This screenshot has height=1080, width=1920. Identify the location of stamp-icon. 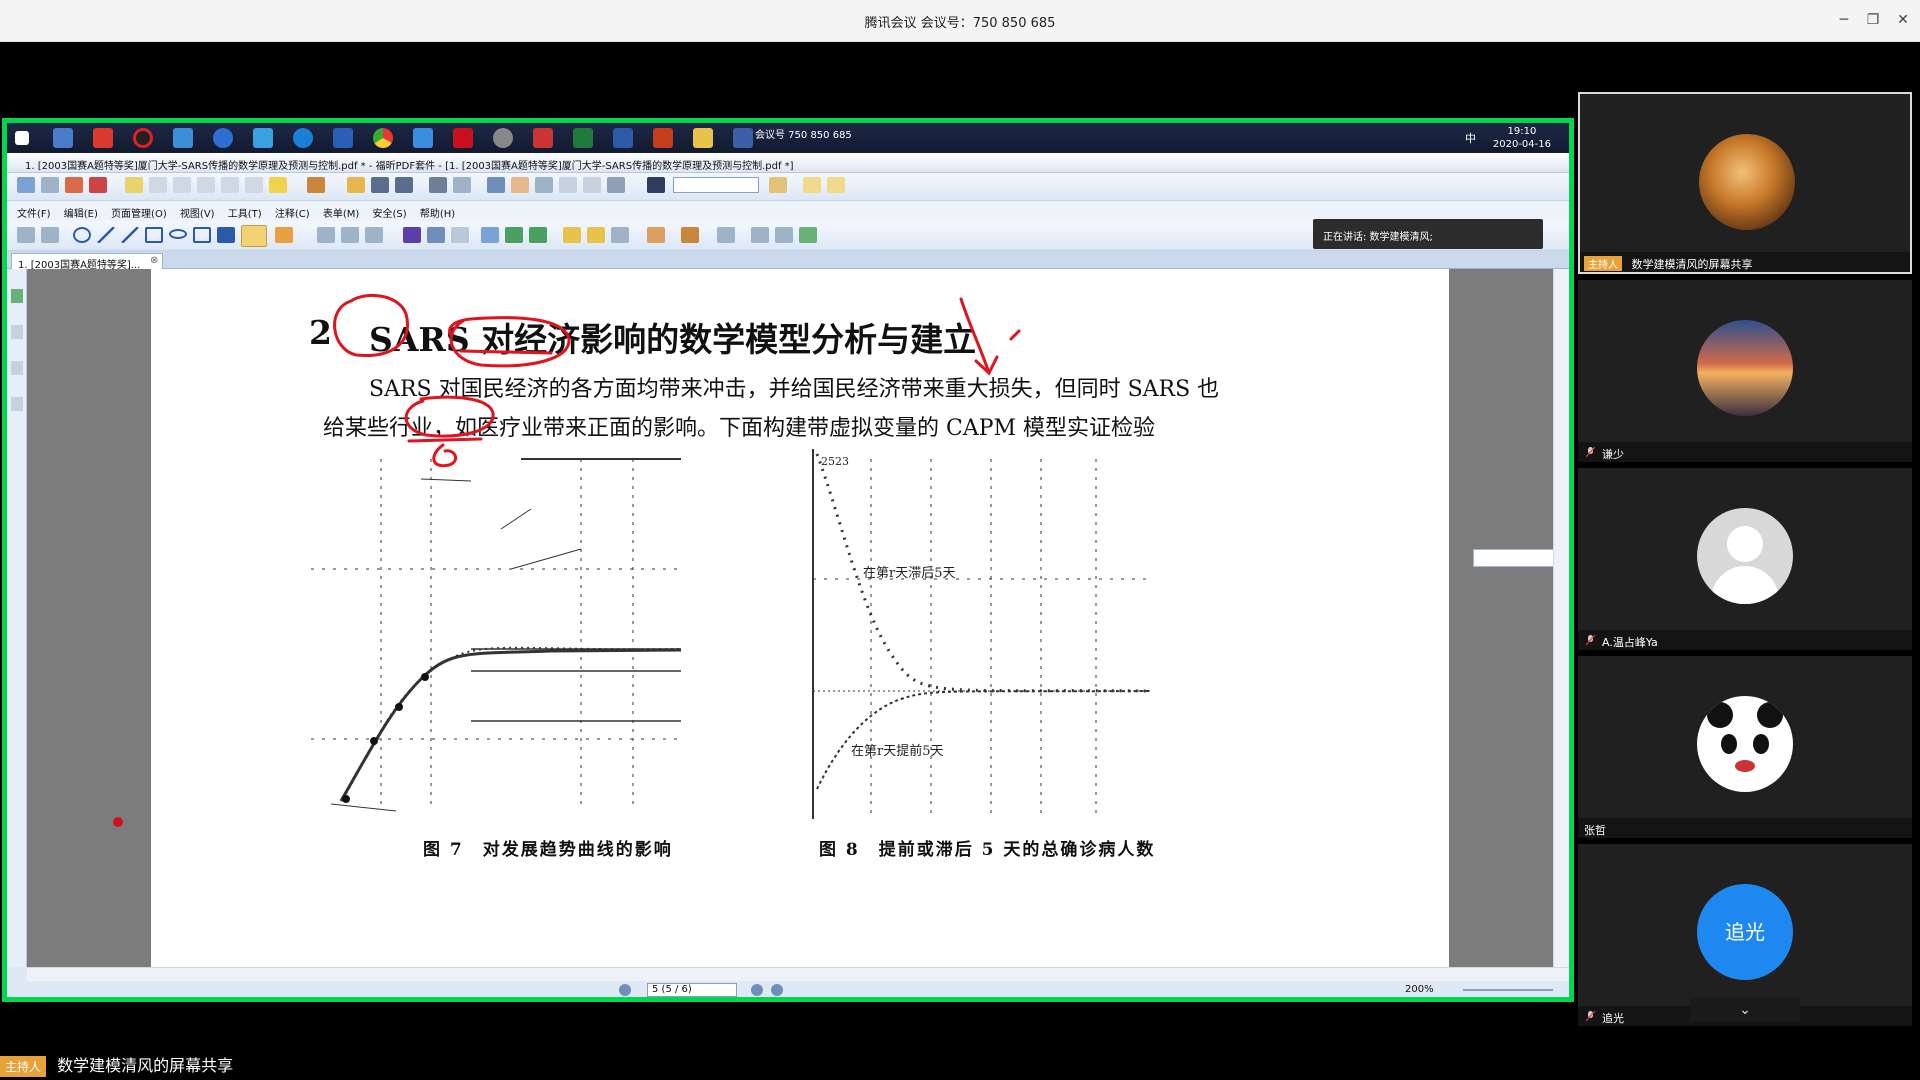
(316, 185).